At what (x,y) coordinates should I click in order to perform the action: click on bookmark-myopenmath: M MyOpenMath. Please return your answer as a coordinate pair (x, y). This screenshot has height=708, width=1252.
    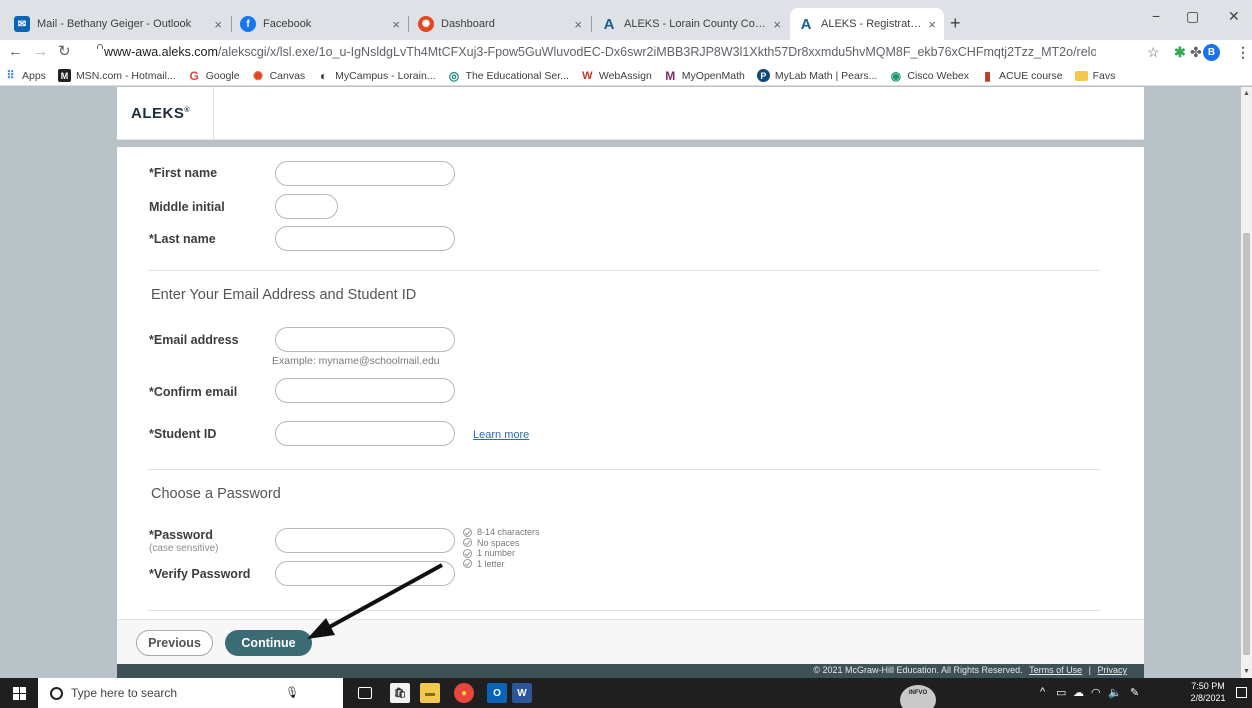
    Looking at the image, I should click on (704, 76).